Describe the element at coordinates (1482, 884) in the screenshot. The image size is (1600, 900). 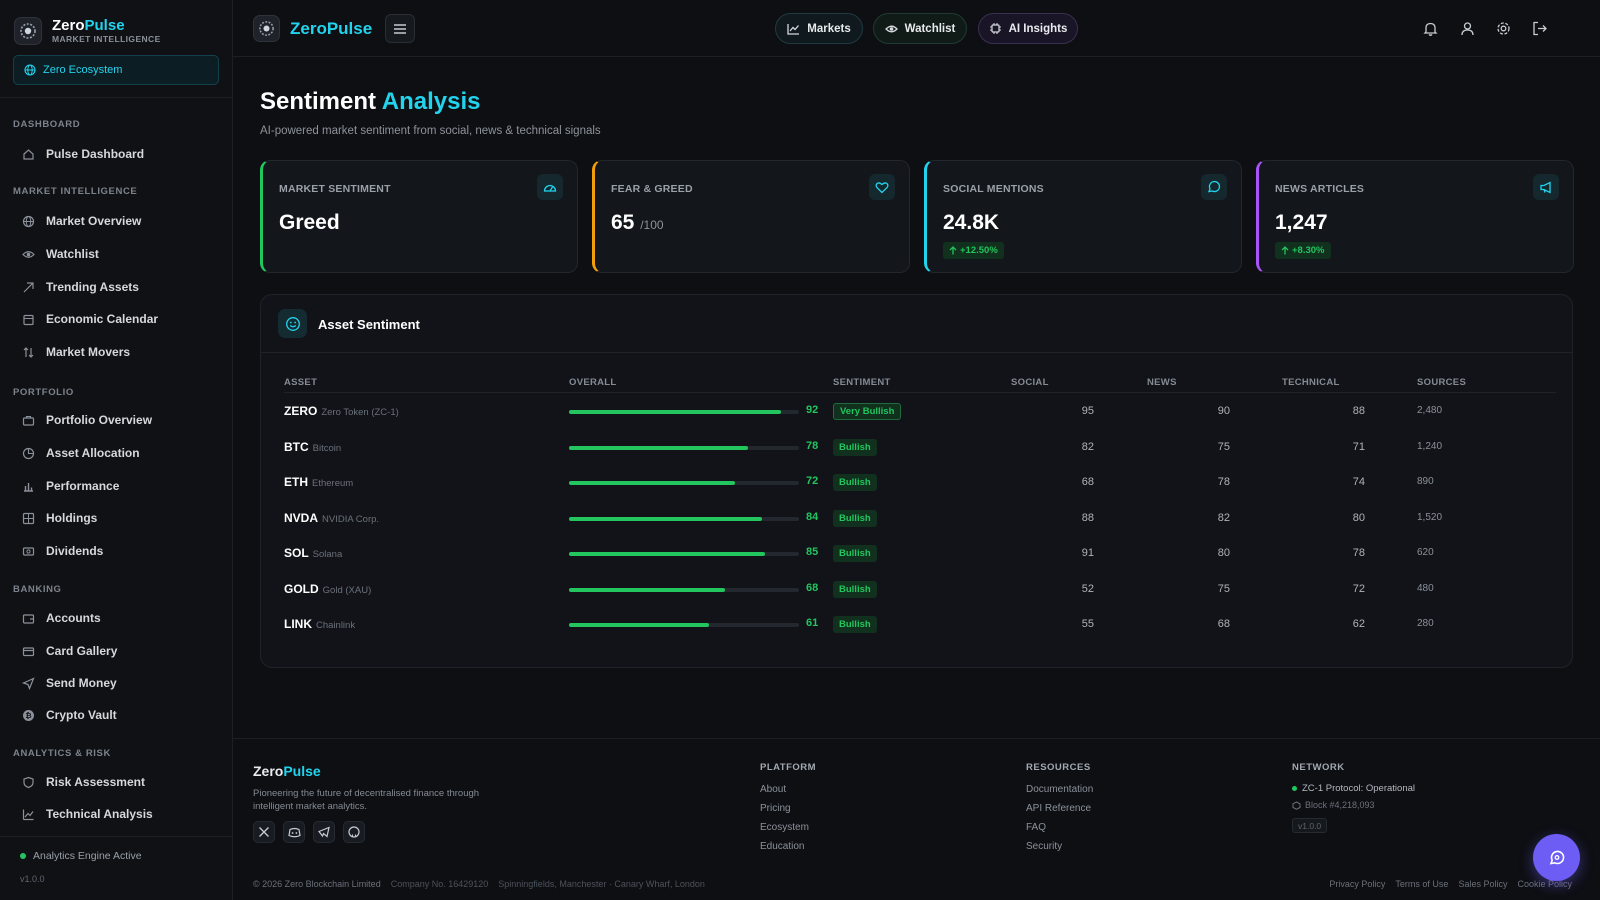
I see `sales-policy-link: Sales Policy` at that location.